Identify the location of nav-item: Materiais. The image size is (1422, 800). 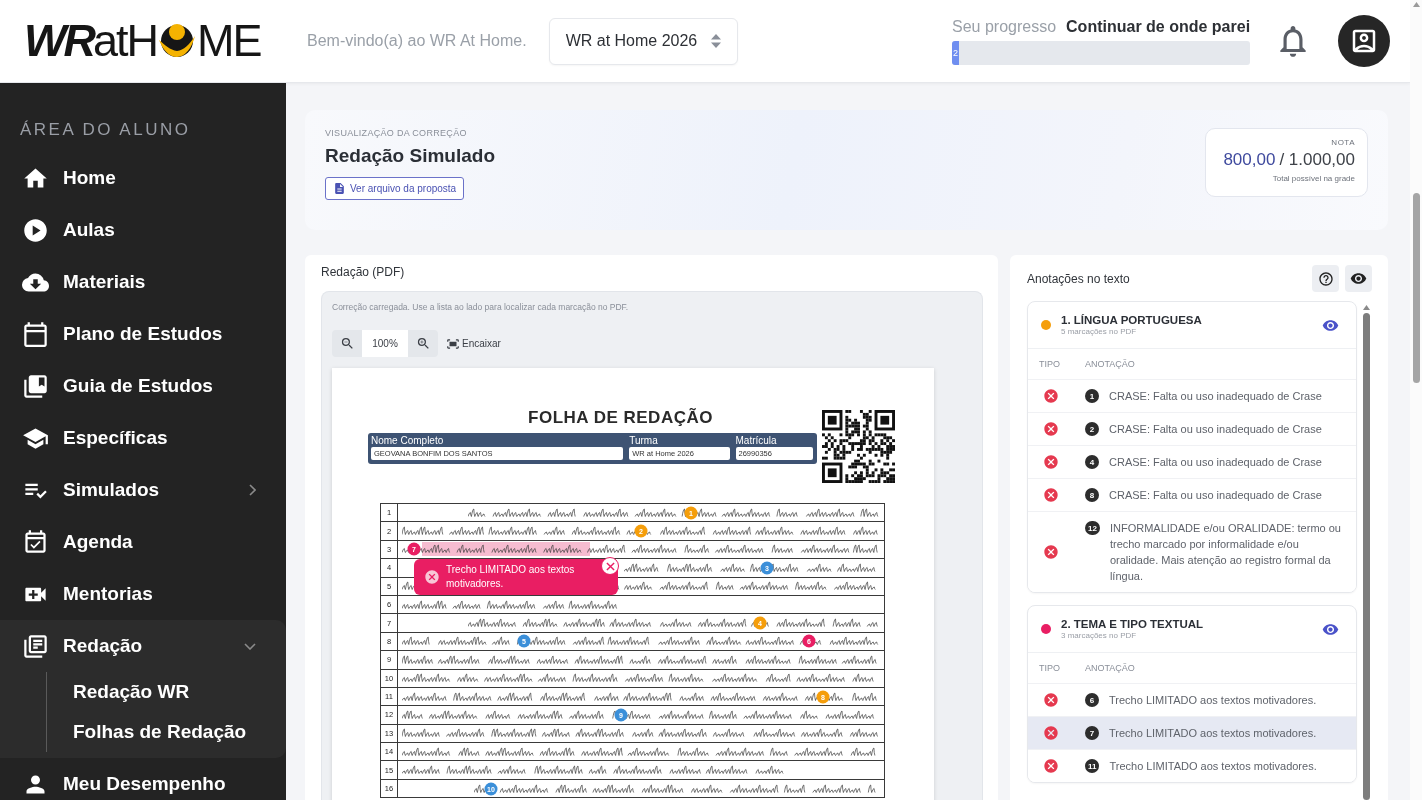
(143, 282).